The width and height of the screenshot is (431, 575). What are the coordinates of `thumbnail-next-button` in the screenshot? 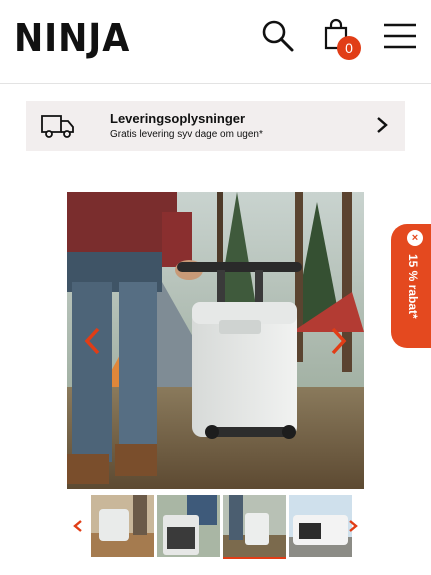 It's located at (353, 526).